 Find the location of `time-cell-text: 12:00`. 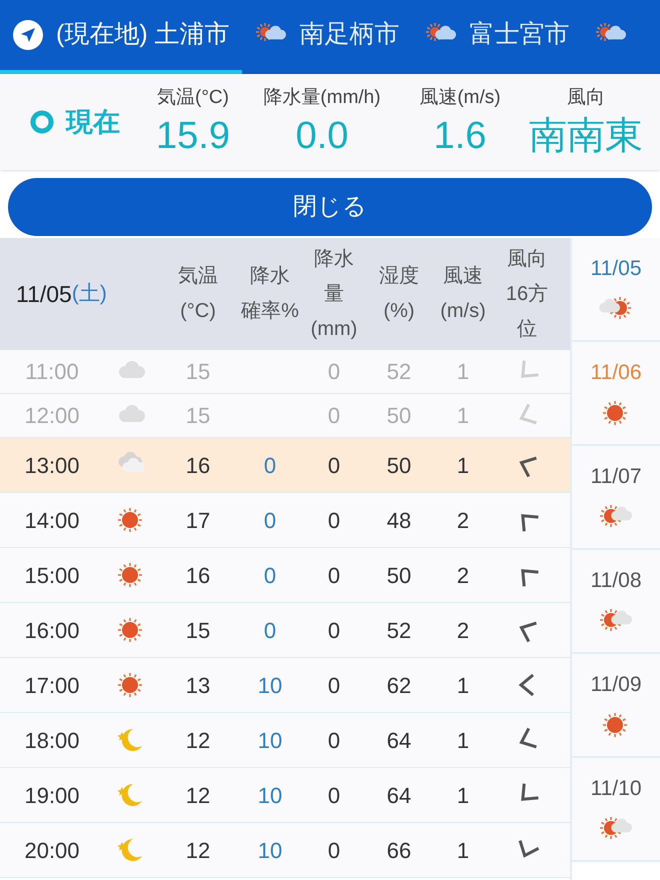

time-cell-text: 12:00 is located at coordinates (52, 416).